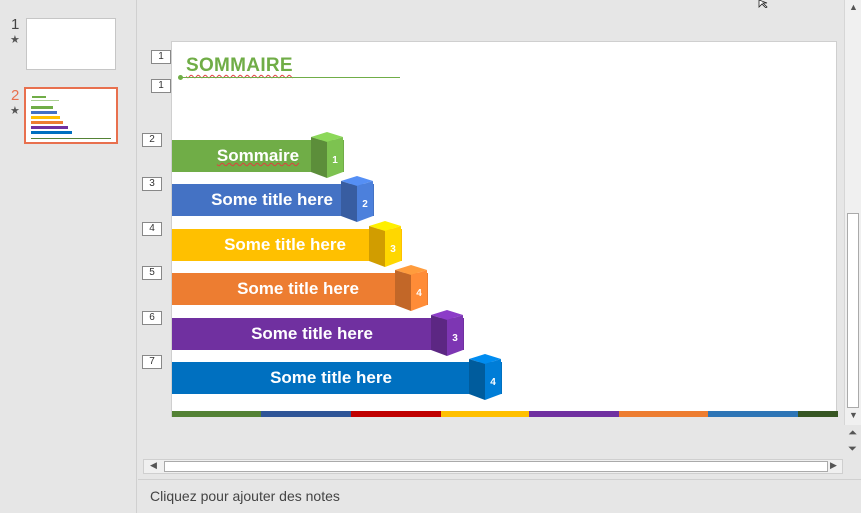 This screenshot has height=513, width=861. I want to click on outline-level-indicator: 2, so click(152, 140).